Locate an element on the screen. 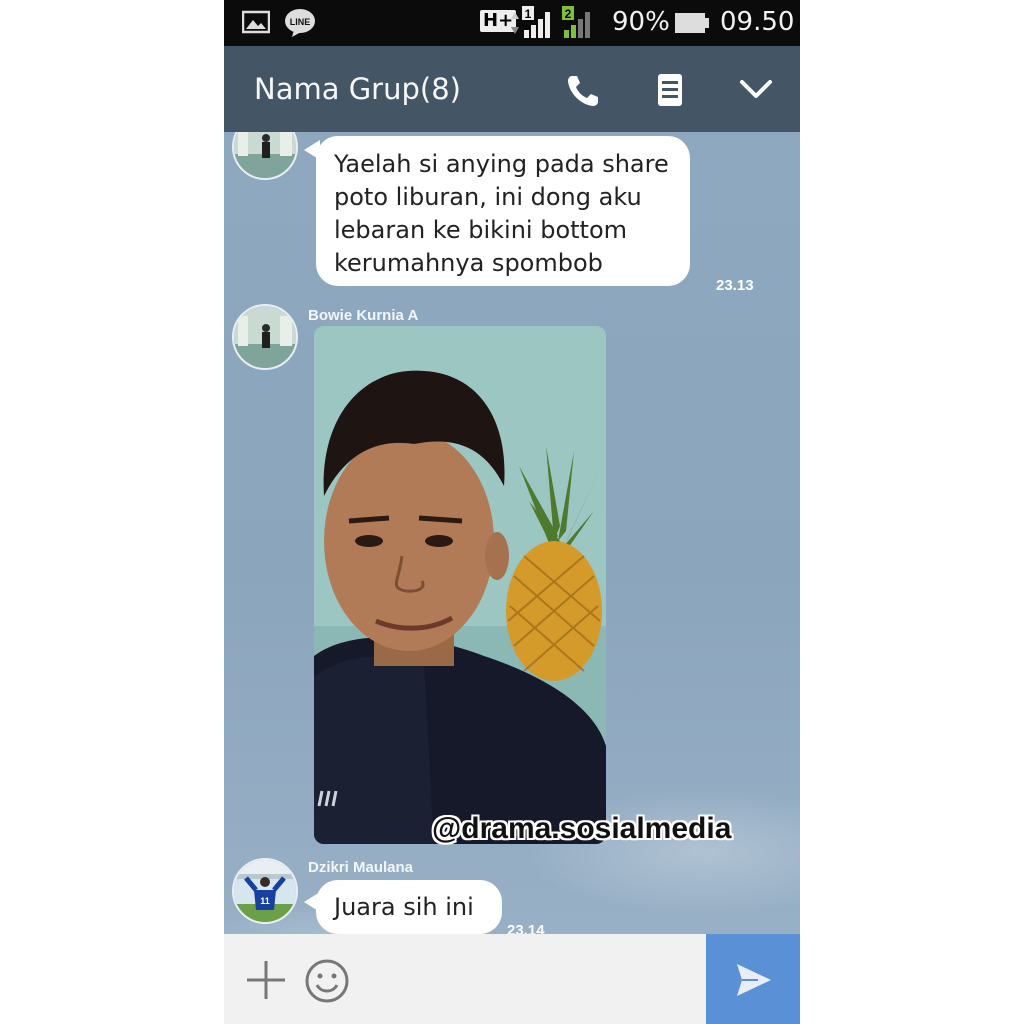 Image resolution: width=1024 pixels, height=1024 pixels. status-bar: LINE H+ 1 2 90% 09.50 is located at coordinates (512, 23).